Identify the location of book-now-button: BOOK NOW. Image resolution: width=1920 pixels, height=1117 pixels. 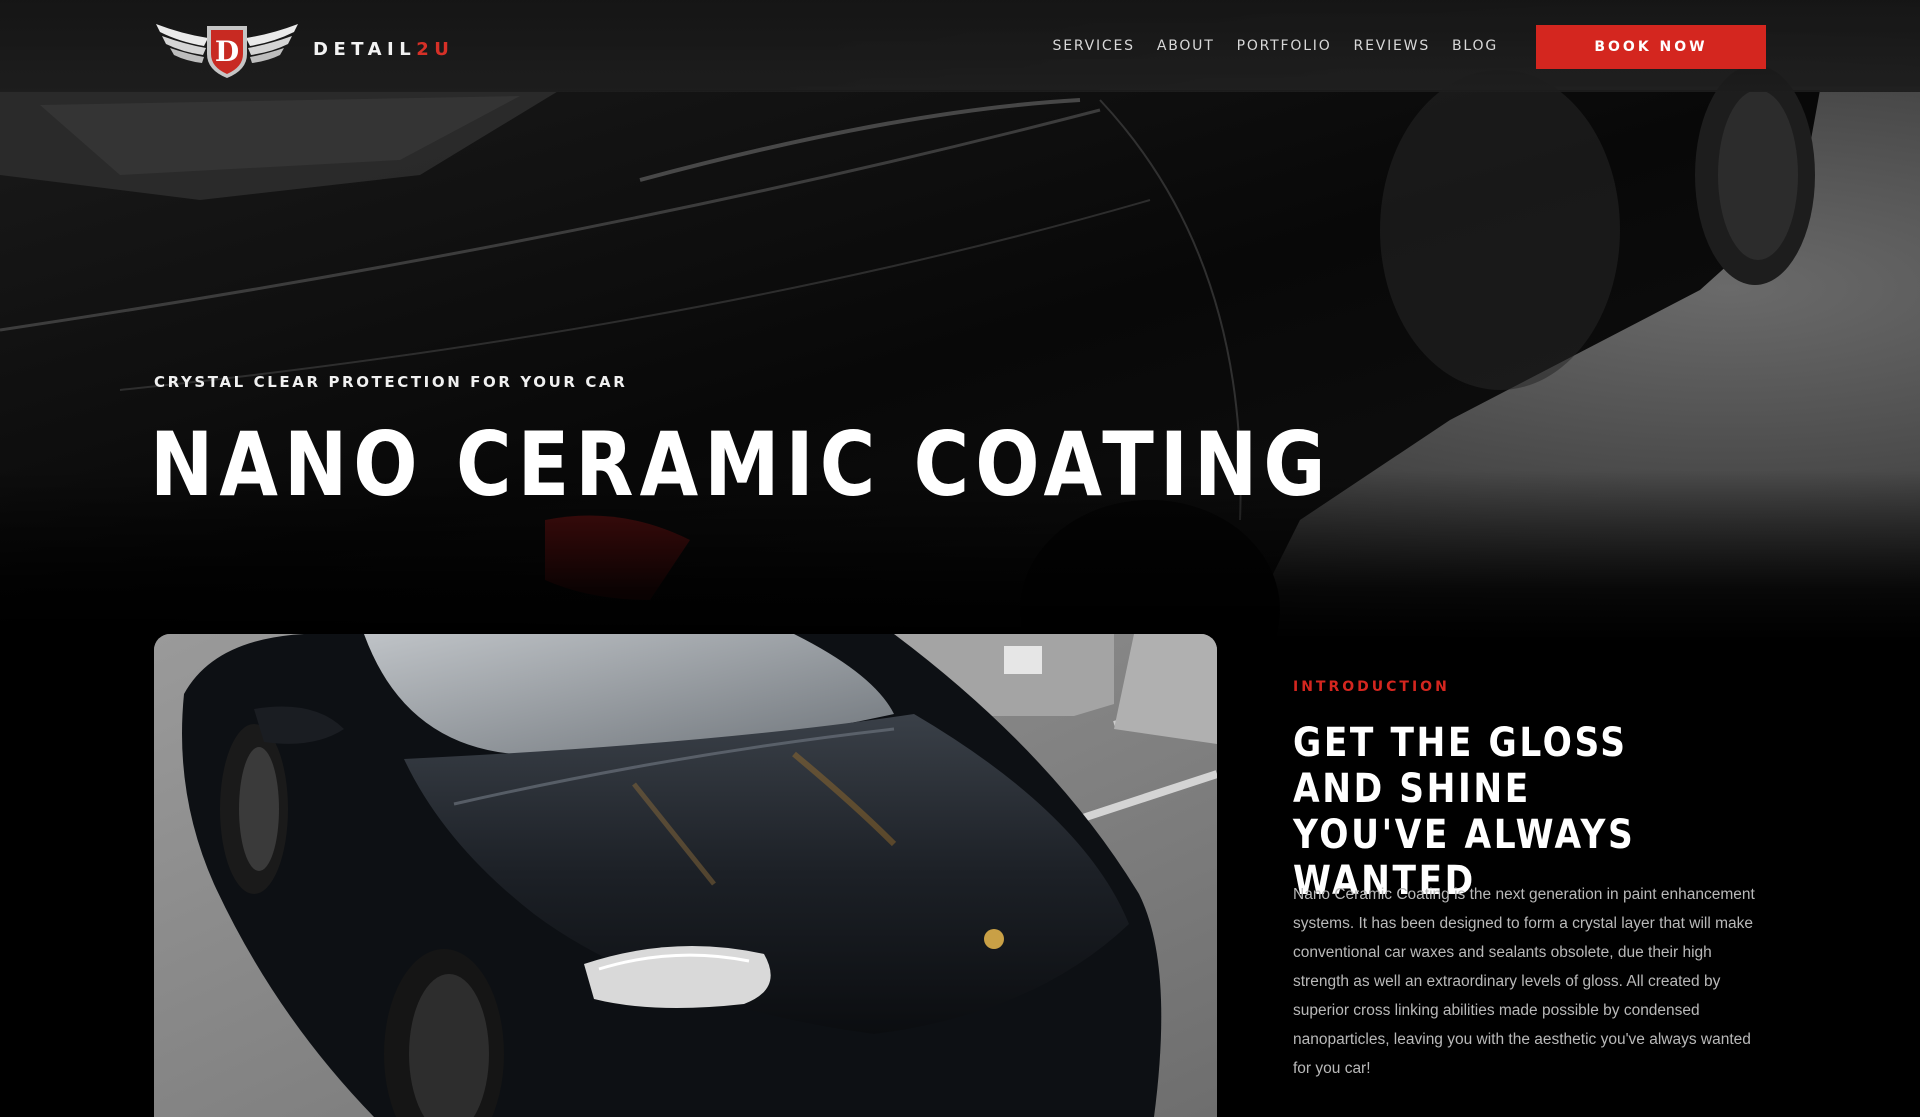
(1651, 47).